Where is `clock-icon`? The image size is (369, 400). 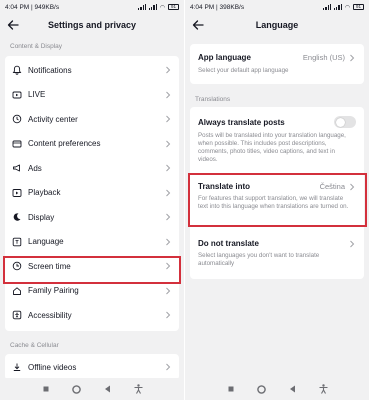
clock-icon is located at coordinates (17, 266).